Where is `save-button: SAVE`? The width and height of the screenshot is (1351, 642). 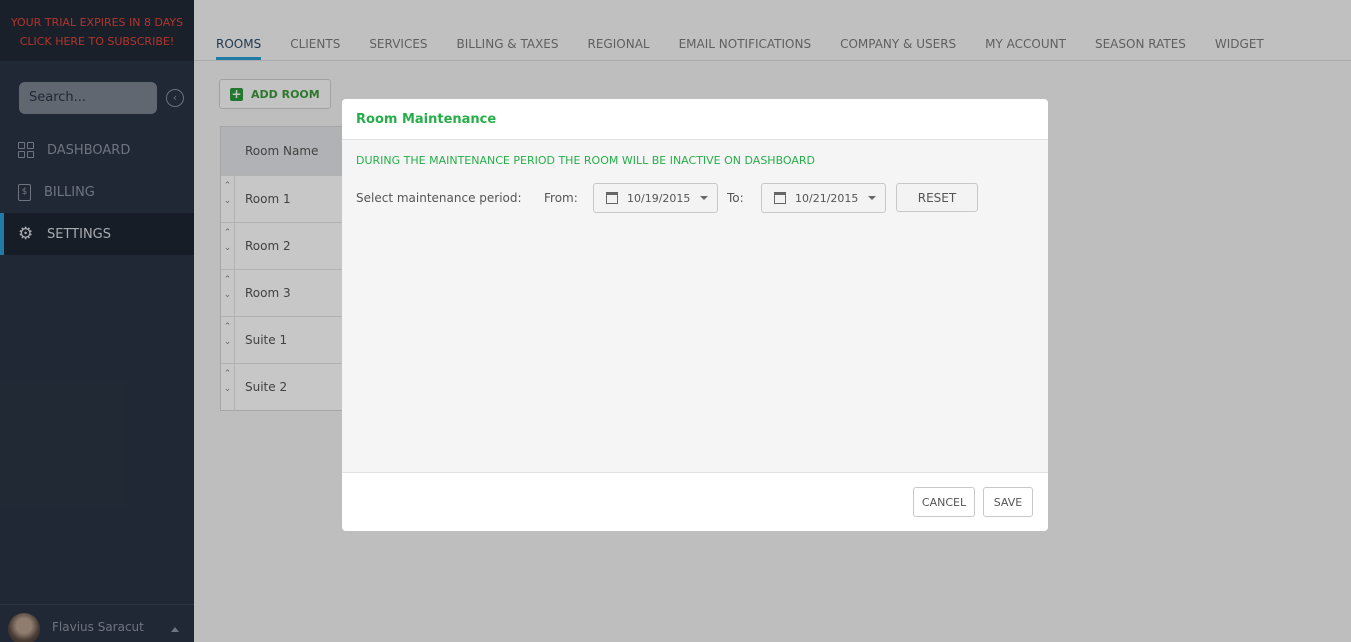 save-button: SAVE is located at coordinates (1008, 502).